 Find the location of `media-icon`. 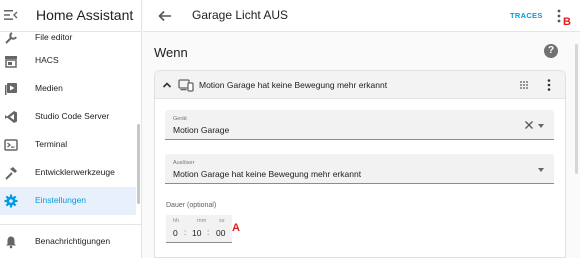

media-icon is located at coordinates (11, 89).